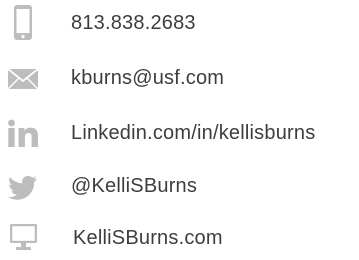  Describe the element at coordinates (23, 238) in the screenshot. I see `monitor-icon` at that location.